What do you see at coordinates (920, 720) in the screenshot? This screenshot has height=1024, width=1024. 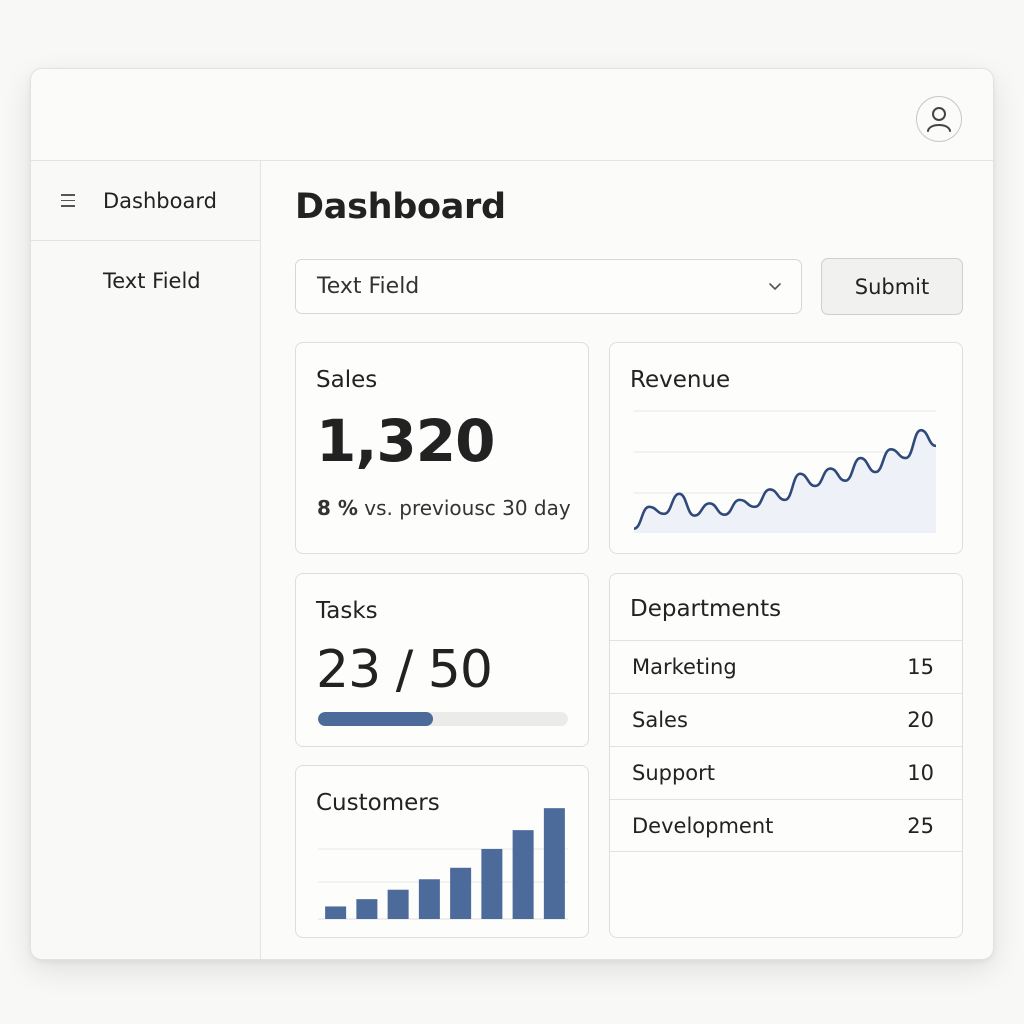 I see `department-value: 20` at bounding box center [920, 720].